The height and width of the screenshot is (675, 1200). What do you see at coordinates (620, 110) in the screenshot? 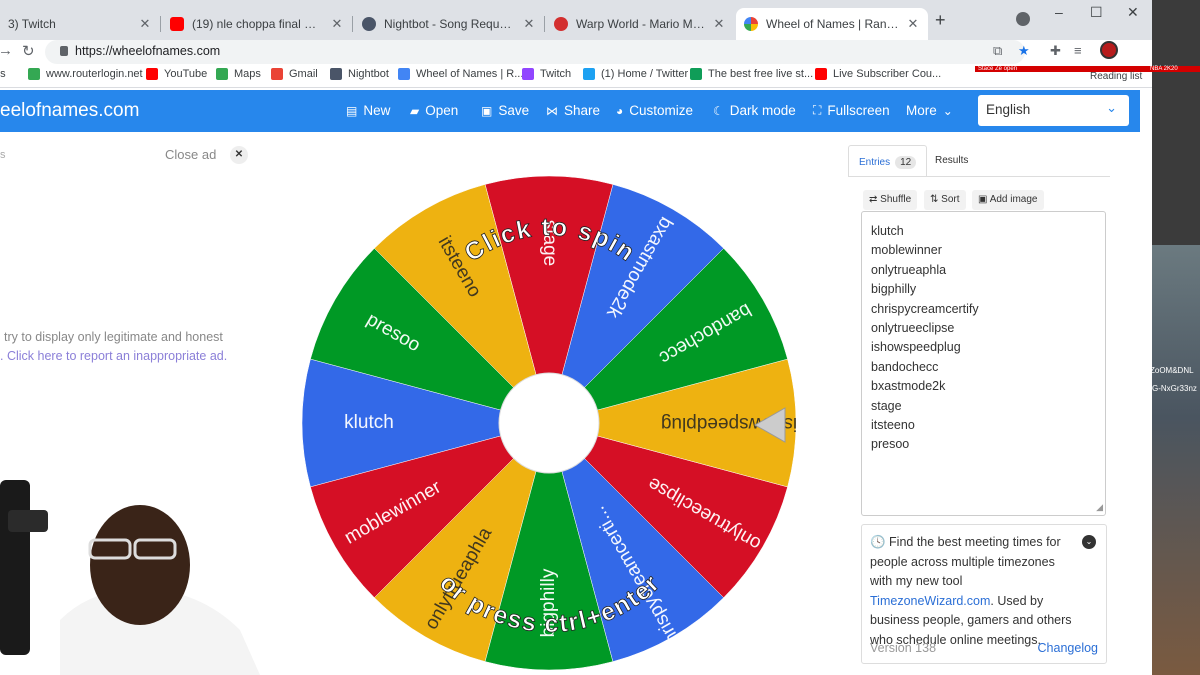
I see `palette-icon: ◕` at bounding box center [620, 110].